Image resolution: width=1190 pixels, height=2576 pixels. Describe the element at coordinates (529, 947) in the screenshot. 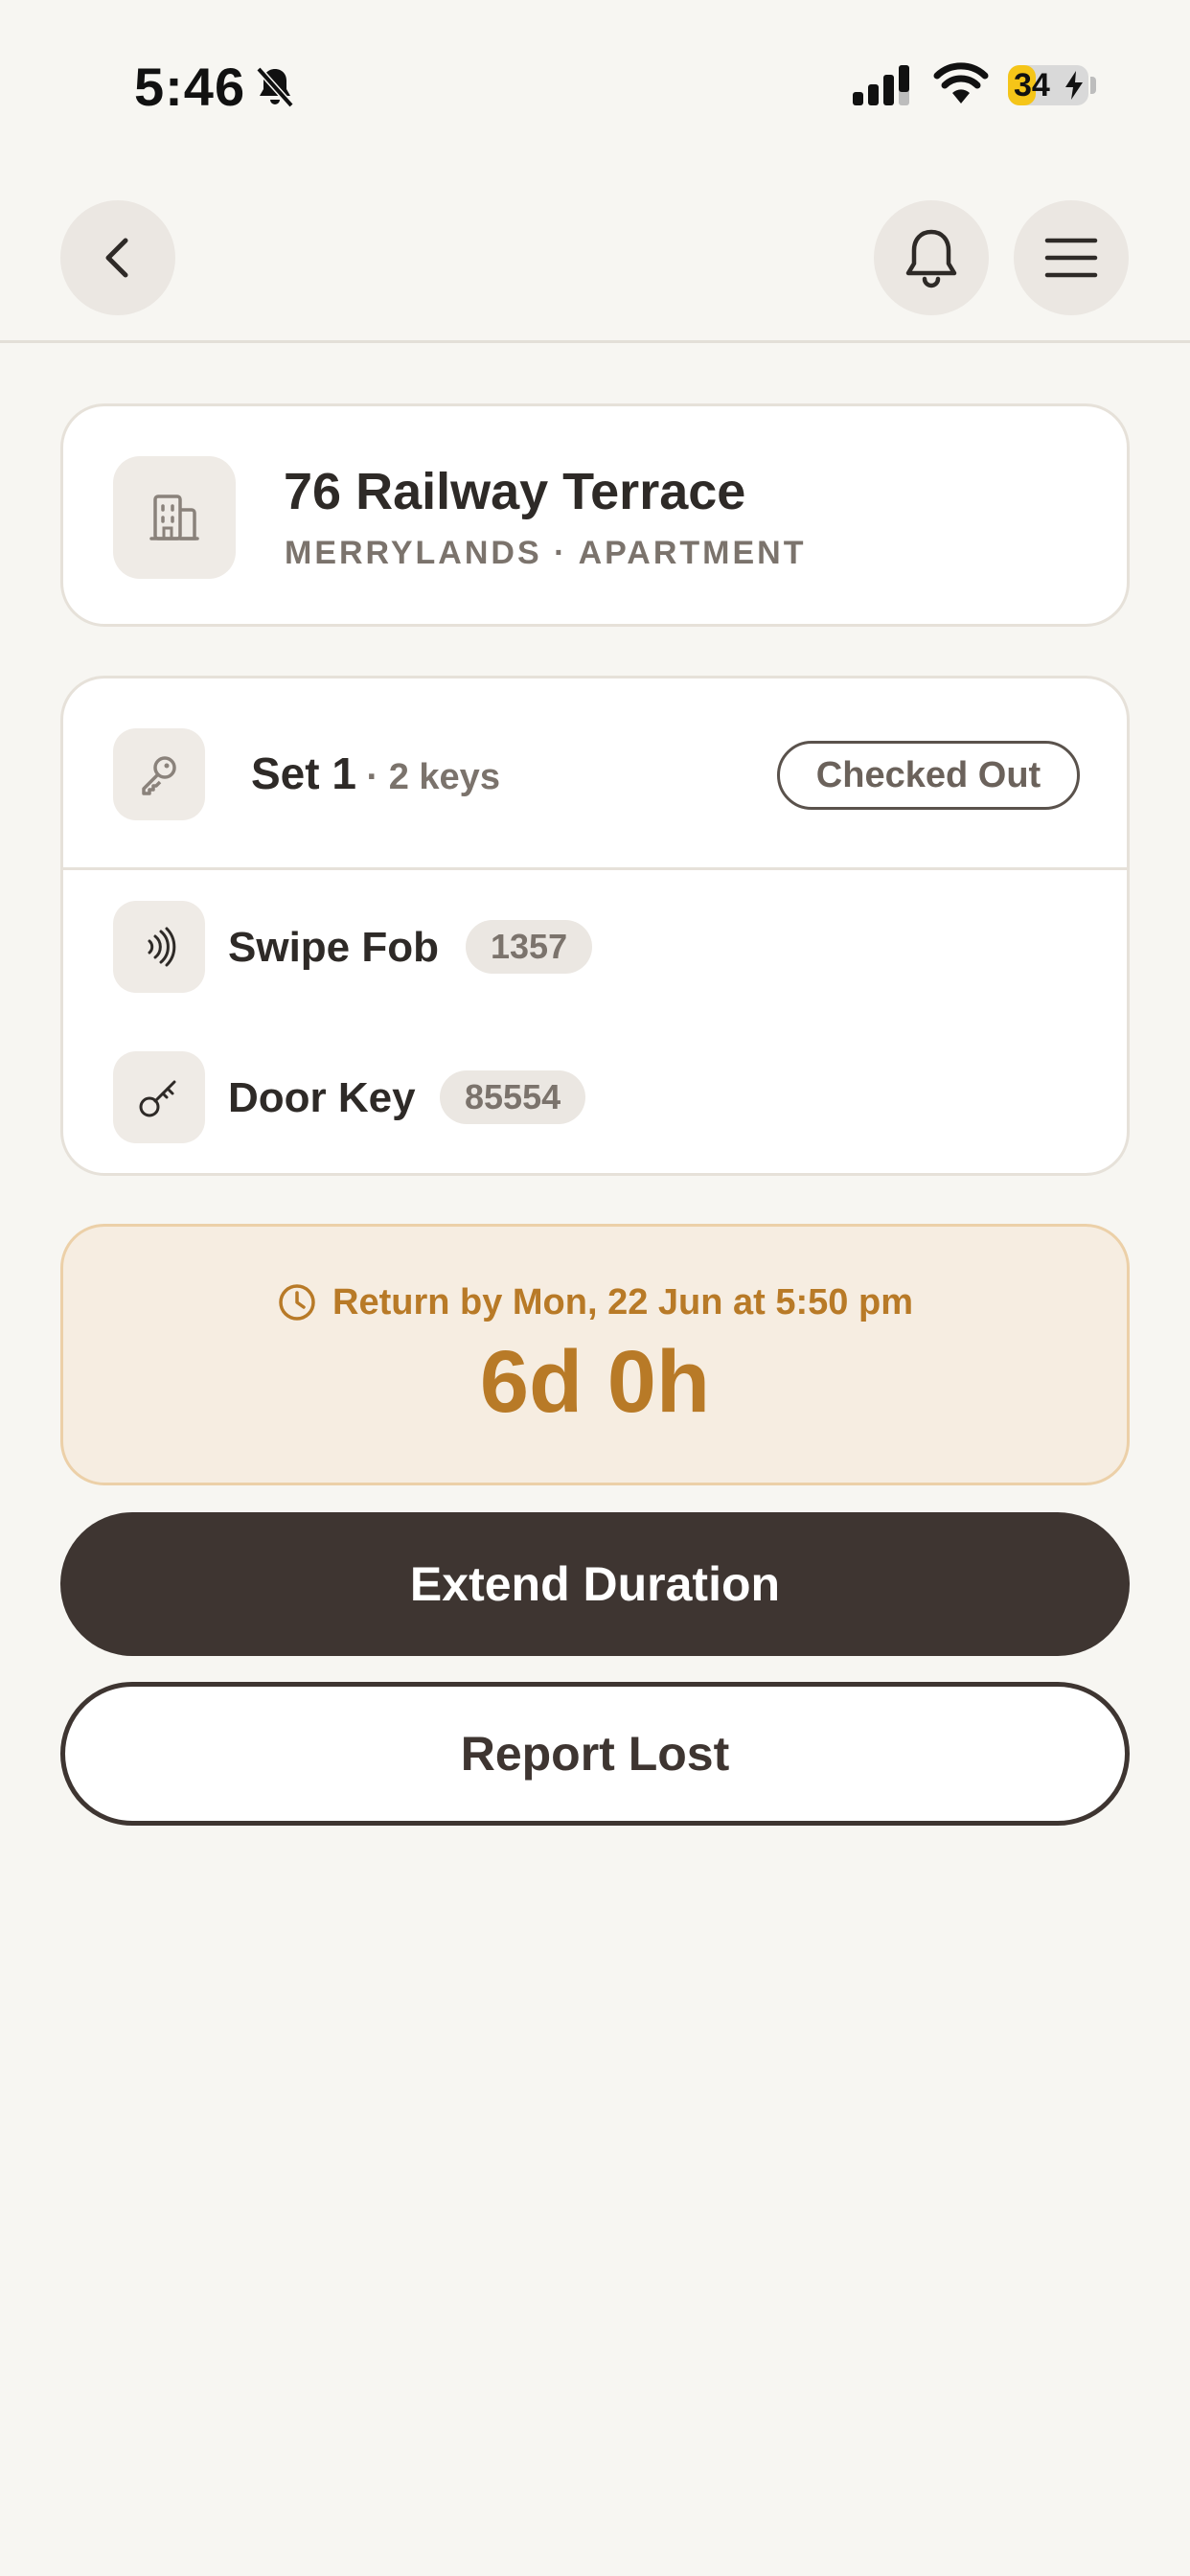

I see `key-item-code: 1357` at that location.